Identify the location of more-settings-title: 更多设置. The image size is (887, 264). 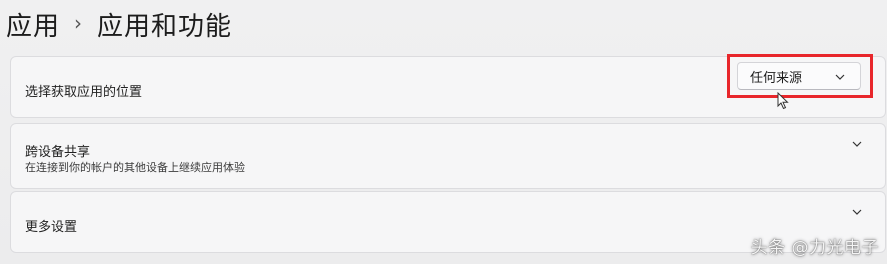
(51, 227).